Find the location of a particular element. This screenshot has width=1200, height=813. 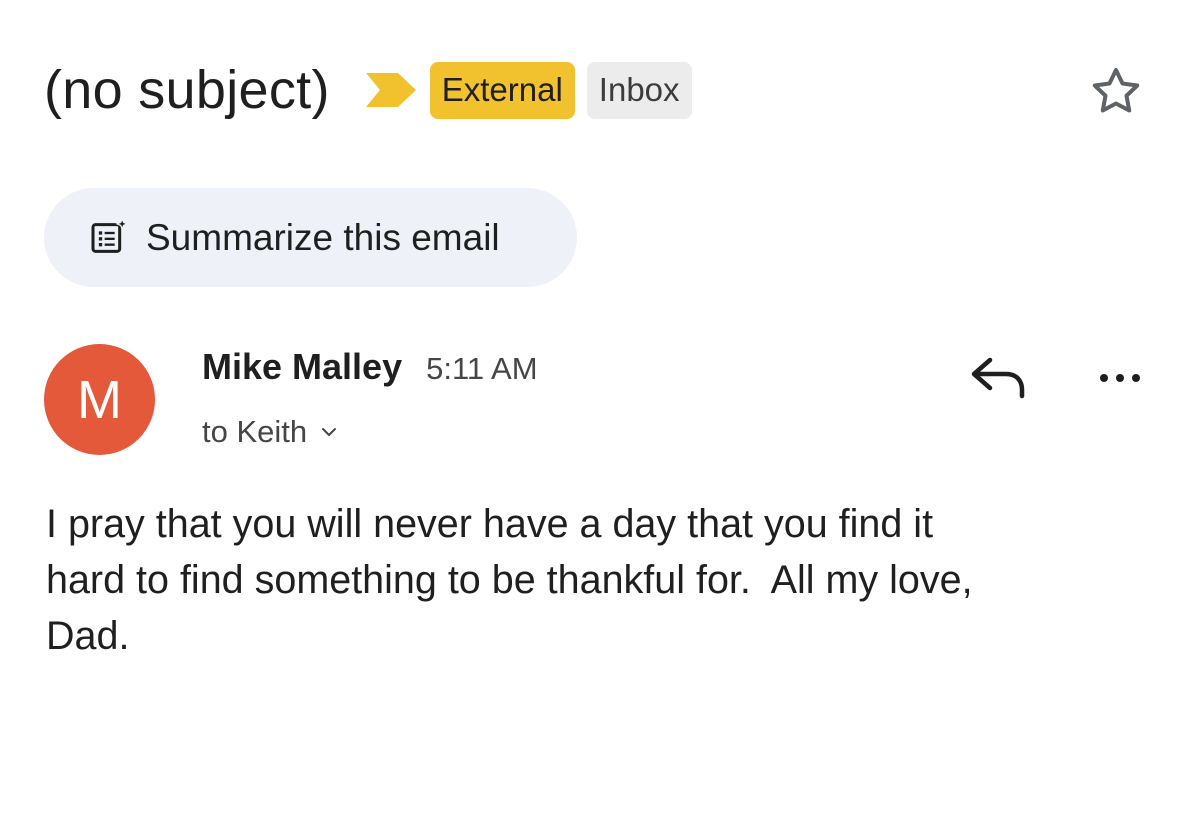

more-options-icon is located at coordinates (1120, 378).